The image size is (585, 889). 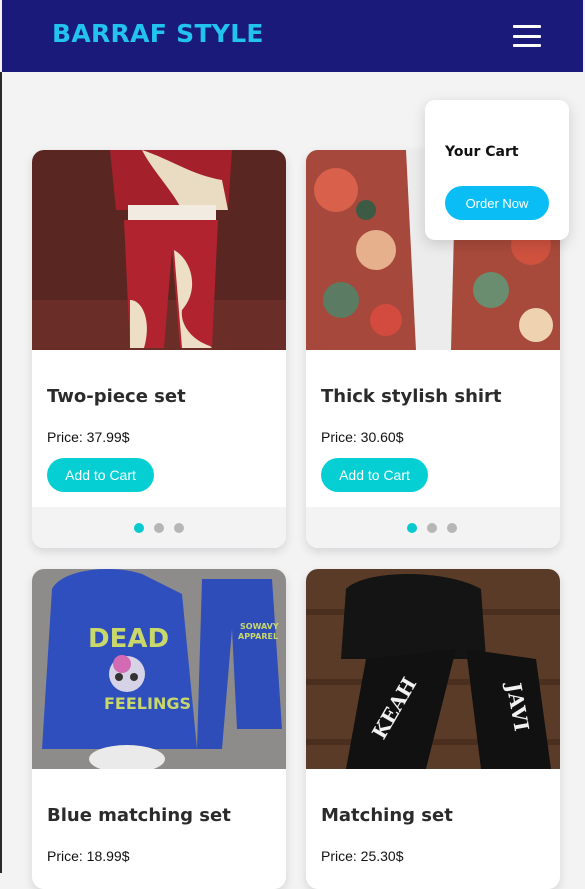 What do you see at coordinates (139, 815) in the screenshot?
I see `product-title: Blue matching set` at bounding box center [139, 815].